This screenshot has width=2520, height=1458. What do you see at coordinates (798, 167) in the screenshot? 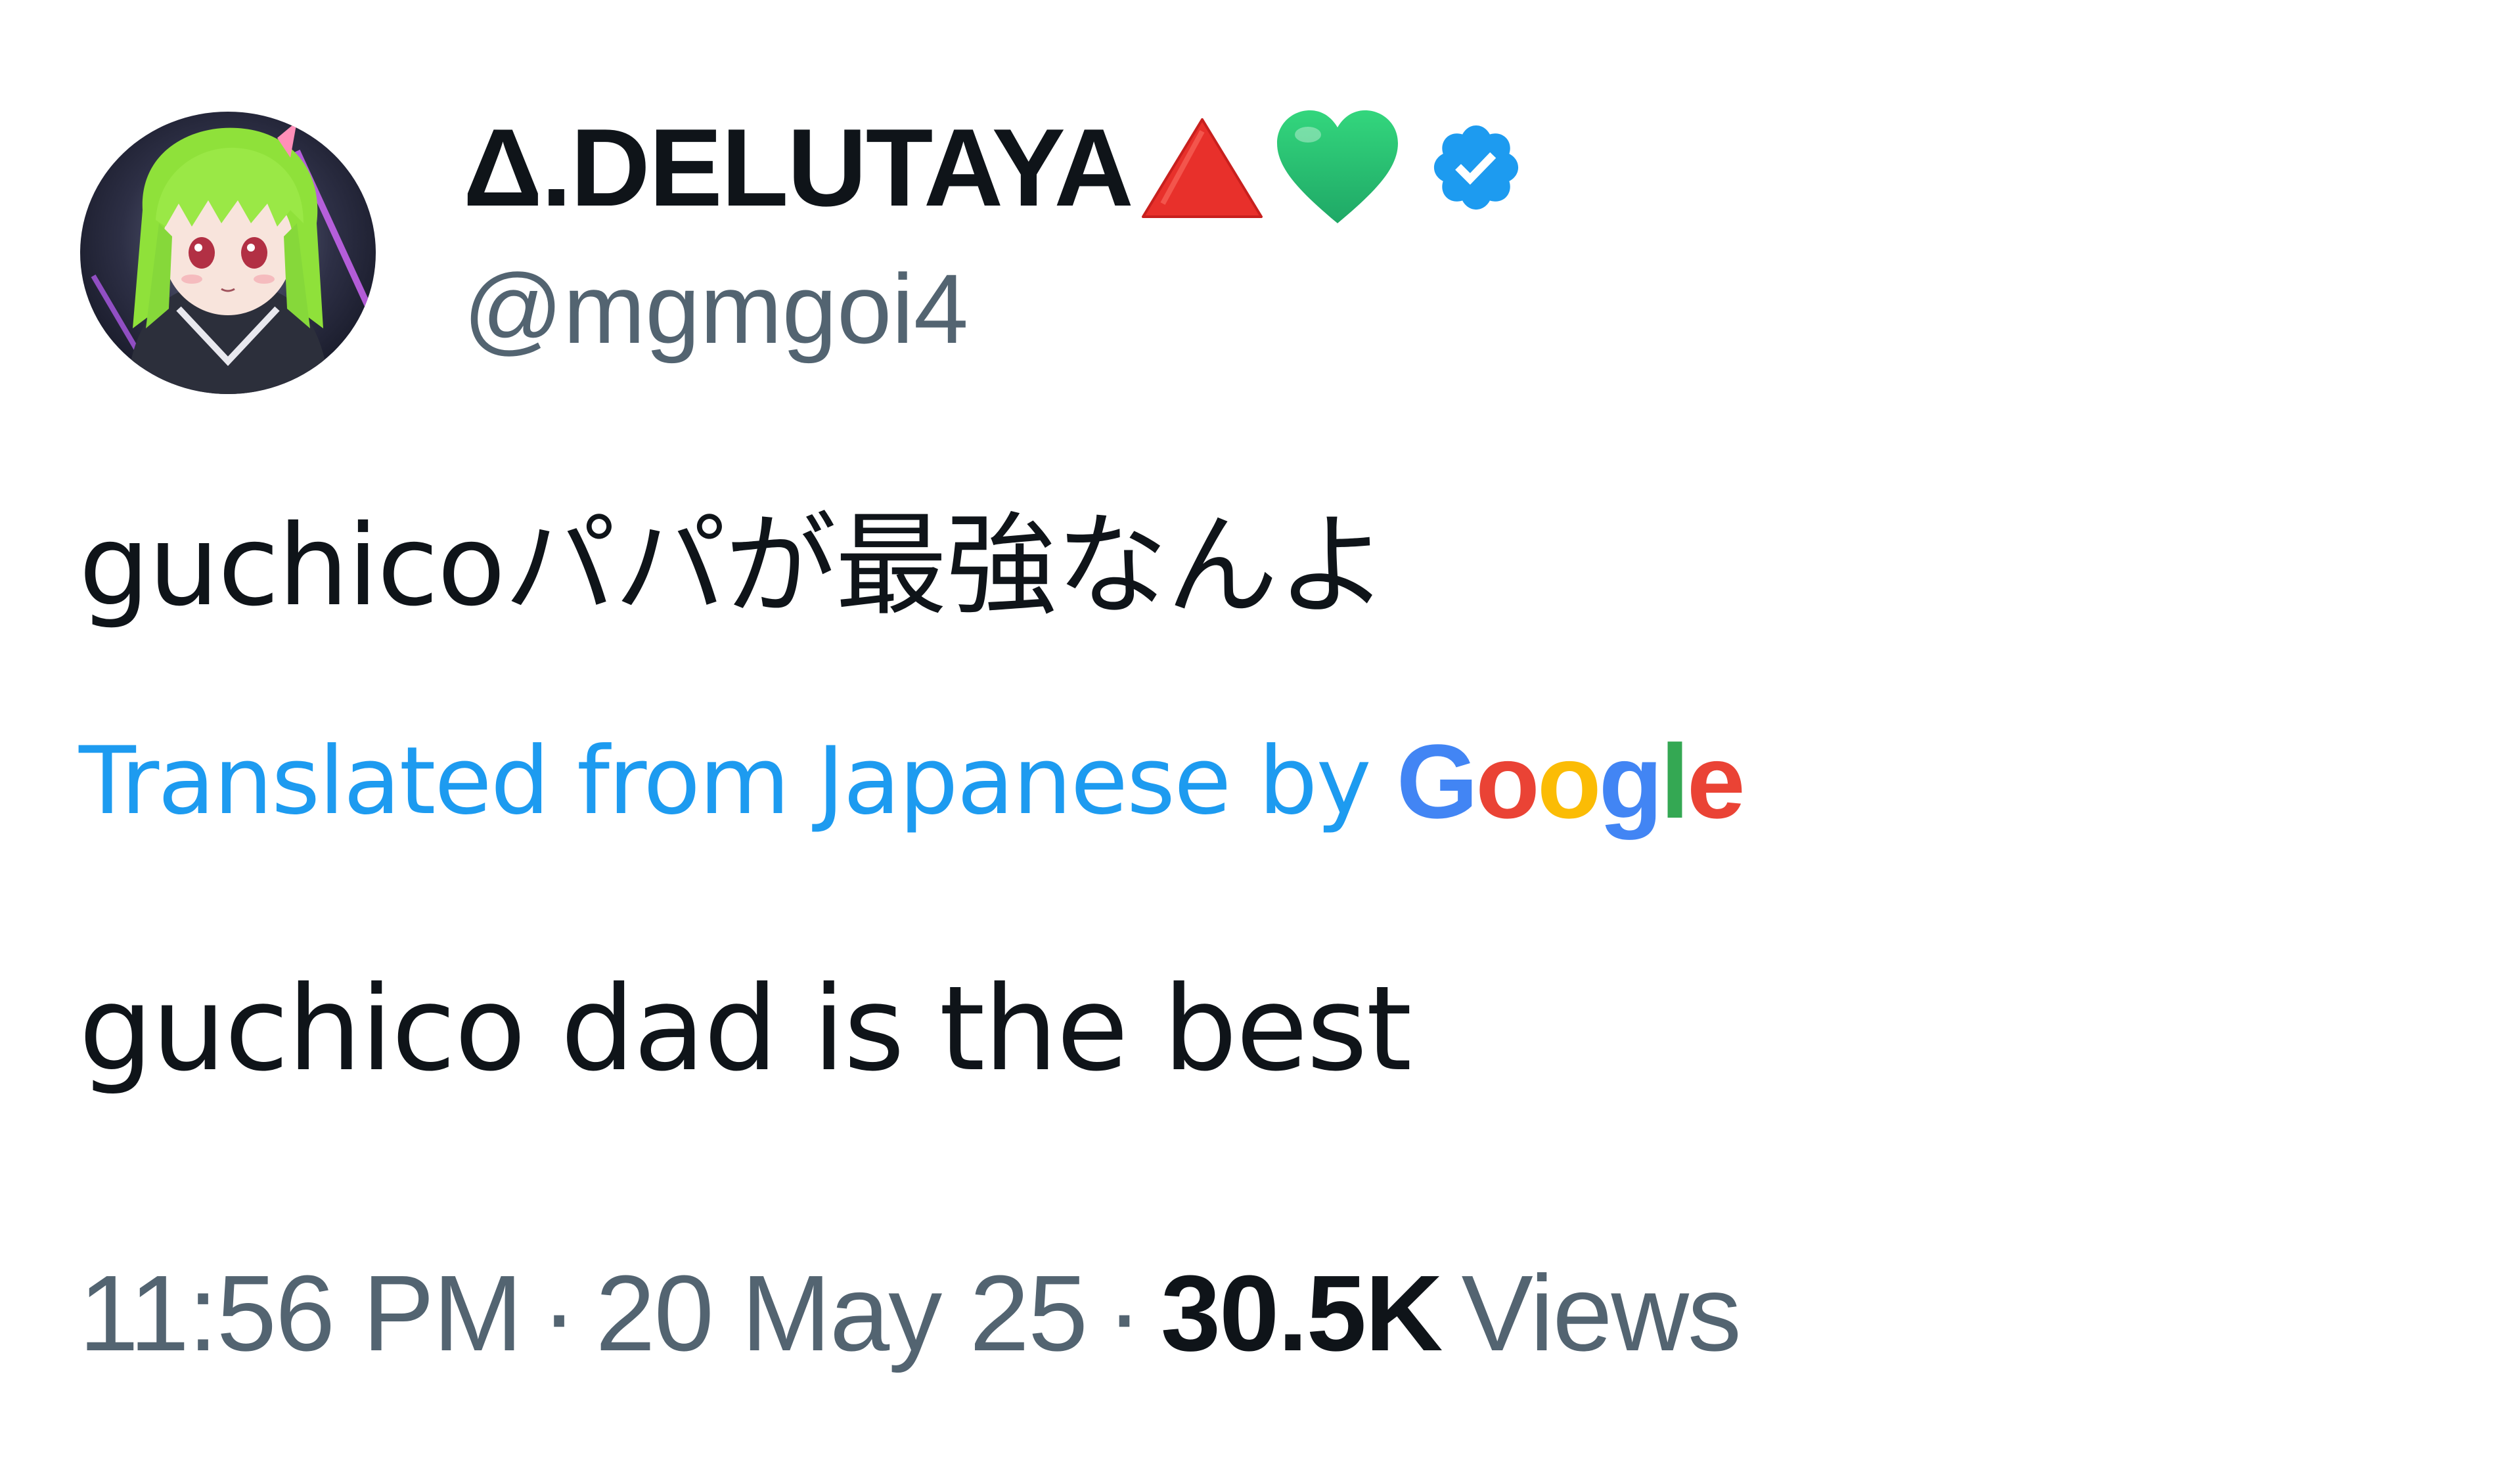
I see `display-name: Δ.DELUTAYA` at bounding box center [798, 167].